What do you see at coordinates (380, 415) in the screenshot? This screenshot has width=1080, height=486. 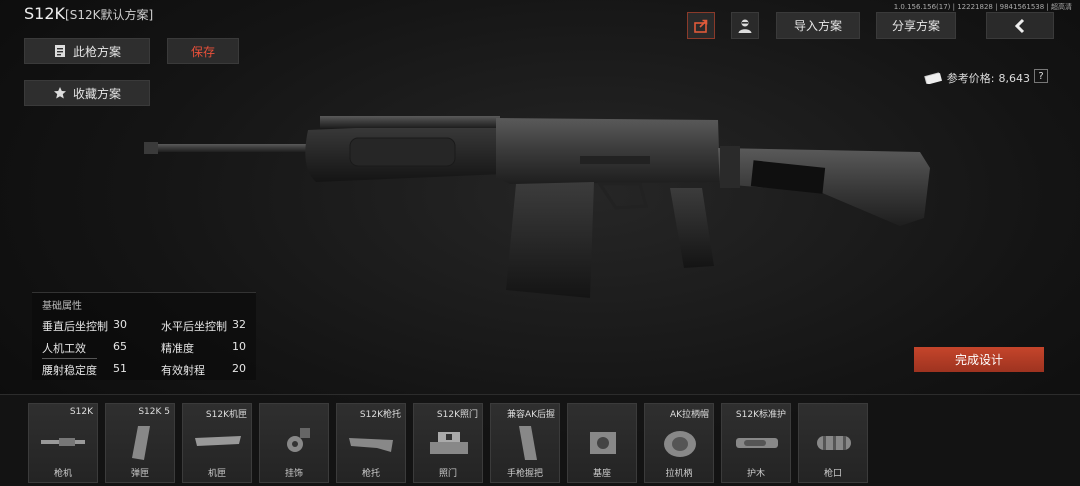 I see `part-name: S12K枪托` at bounding box center [380, 415].